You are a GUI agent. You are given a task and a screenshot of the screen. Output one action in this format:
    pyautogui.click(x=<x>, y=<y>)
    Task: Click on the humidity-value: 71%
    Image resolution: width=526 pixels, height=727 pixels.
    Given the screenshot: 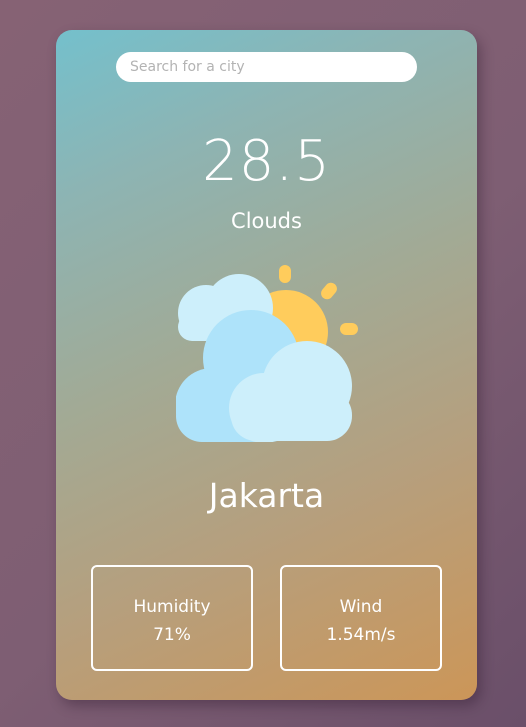 What is the action you would take?
    pyautogui.click(x=172, y=635)
    